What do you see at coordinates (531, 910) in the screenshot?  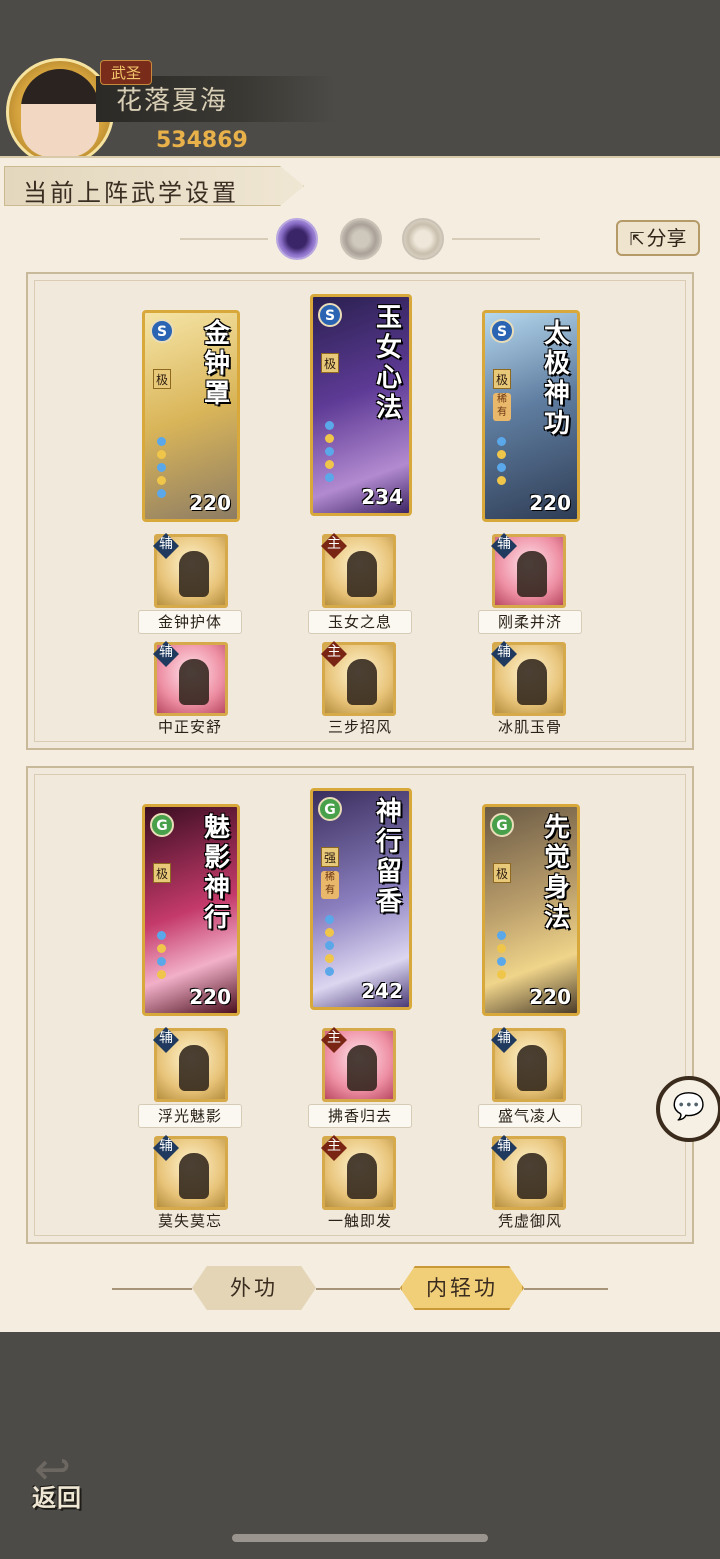 I see `martial-card: G 极 先觉身法 220` at bounding box center [531, 910].